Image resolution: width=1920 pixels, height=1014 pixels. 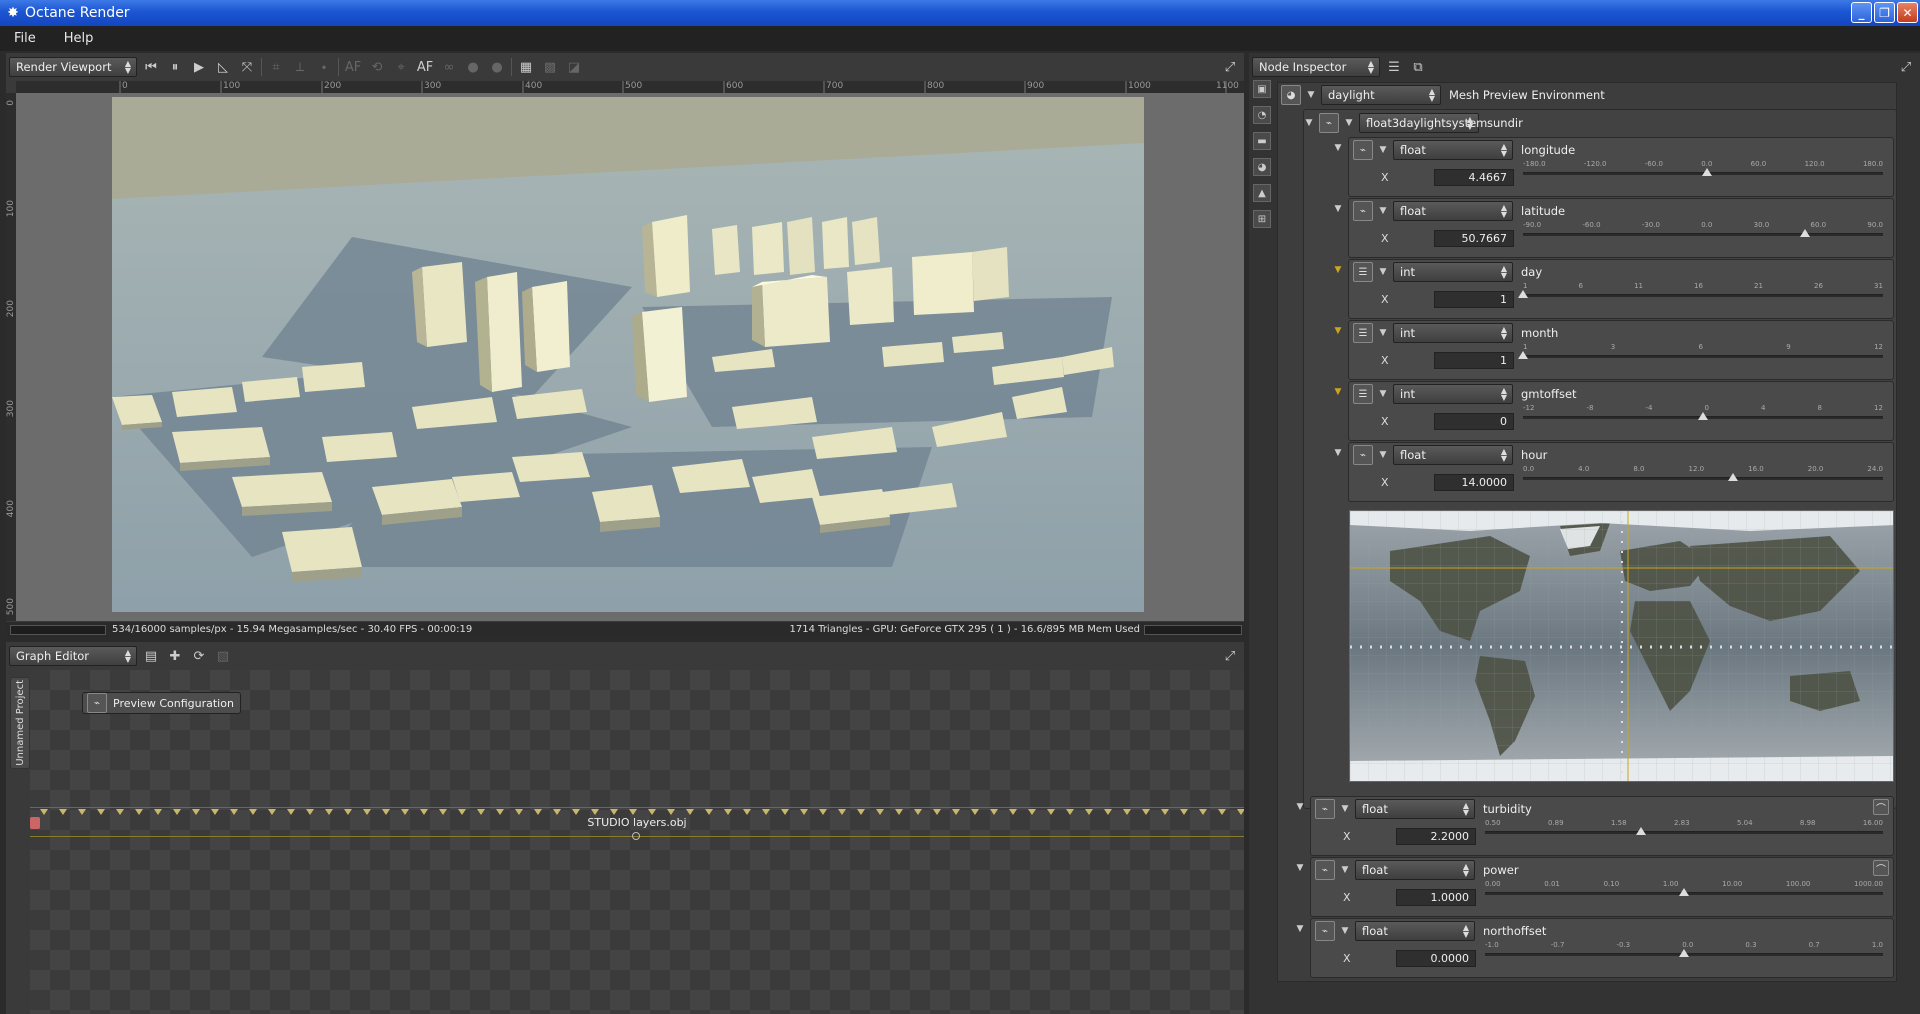 I want to click on turbidity-curve-icon: ⌒, so click(x=1881, y=807).